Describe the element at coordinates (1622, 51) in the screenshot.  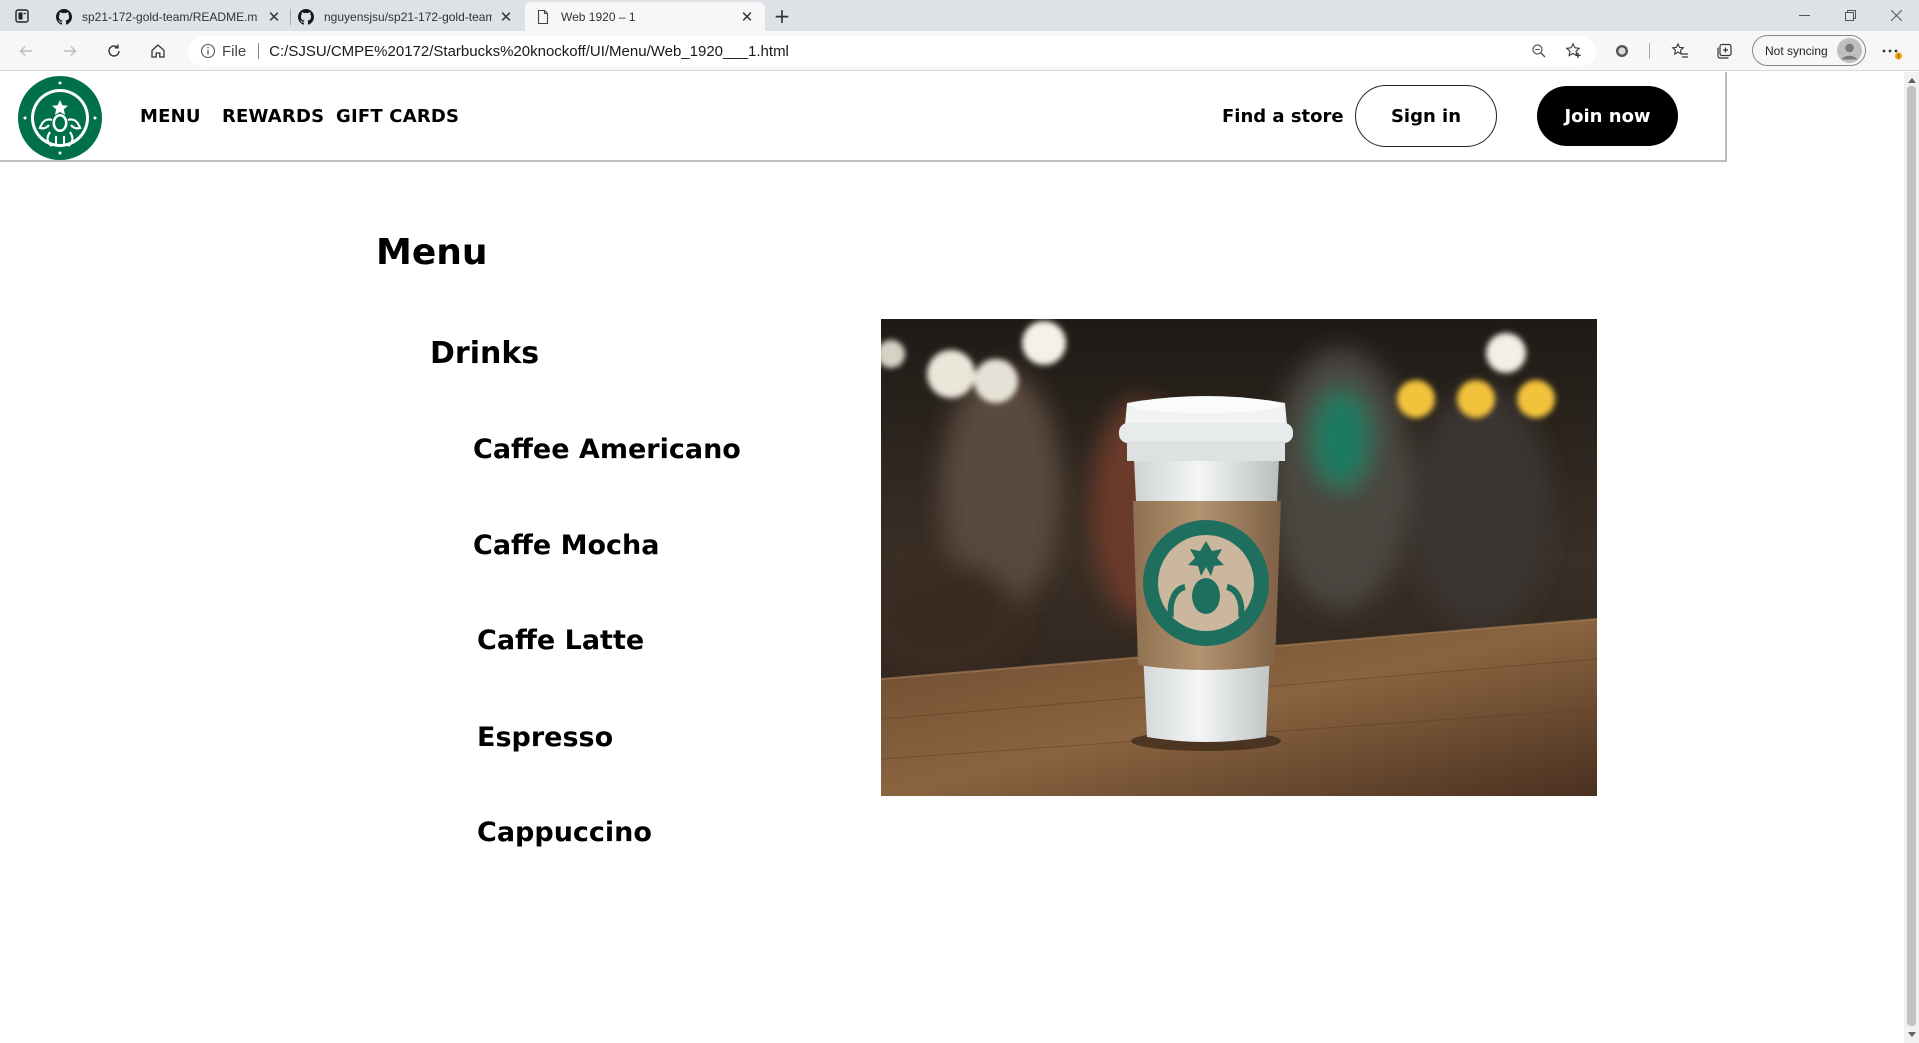
I see `extension-icon` at that location.